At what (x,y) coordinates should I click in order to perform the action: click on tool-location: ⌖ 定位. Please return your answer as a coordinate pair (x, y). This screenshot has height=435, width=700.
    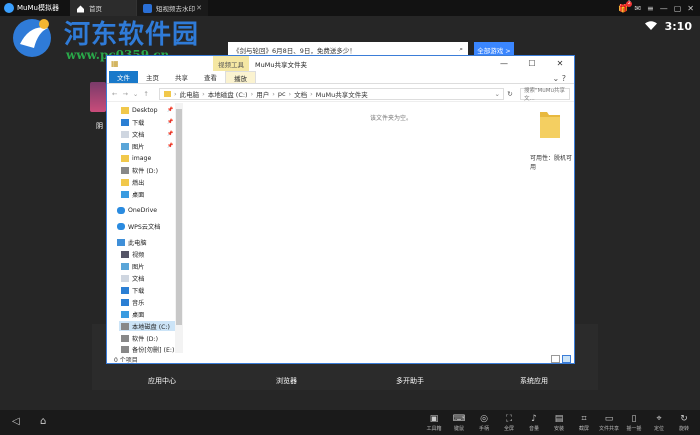
    Looking at the image, I should click on (659, 422).